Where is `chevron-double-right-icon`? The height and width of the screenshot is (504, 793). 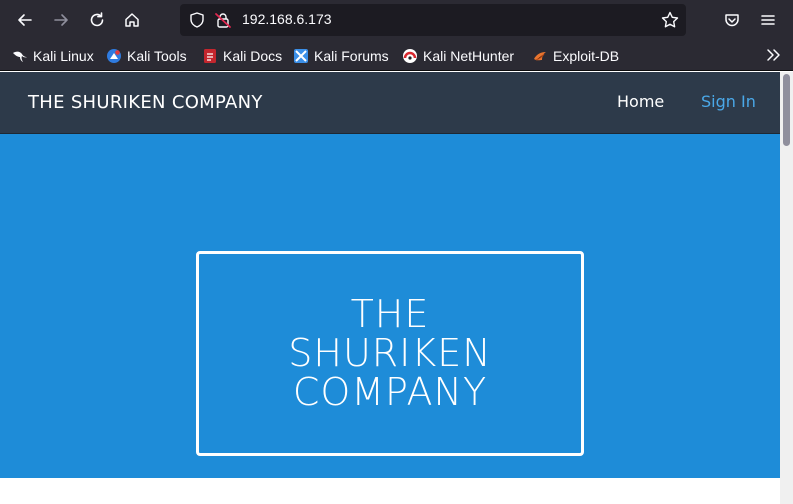
chevron-double-right-icon is located at coordinates (774, 55).